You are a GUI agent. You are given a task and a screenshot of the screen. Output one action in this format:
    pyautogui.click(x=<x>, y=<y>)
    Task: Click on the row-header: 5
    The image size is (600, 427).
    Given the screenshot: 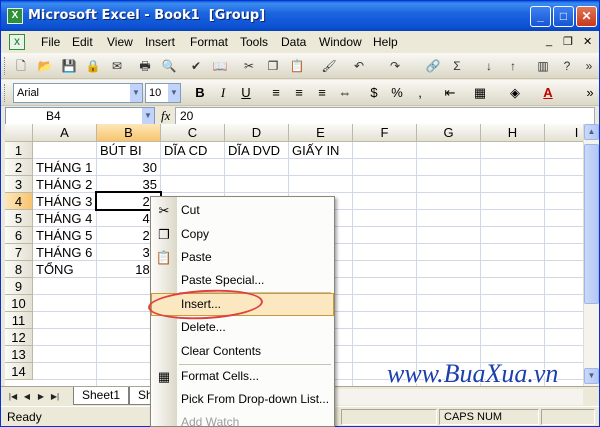 What is the action you would take?
    pyautogui.click(x=19, y=218)
    